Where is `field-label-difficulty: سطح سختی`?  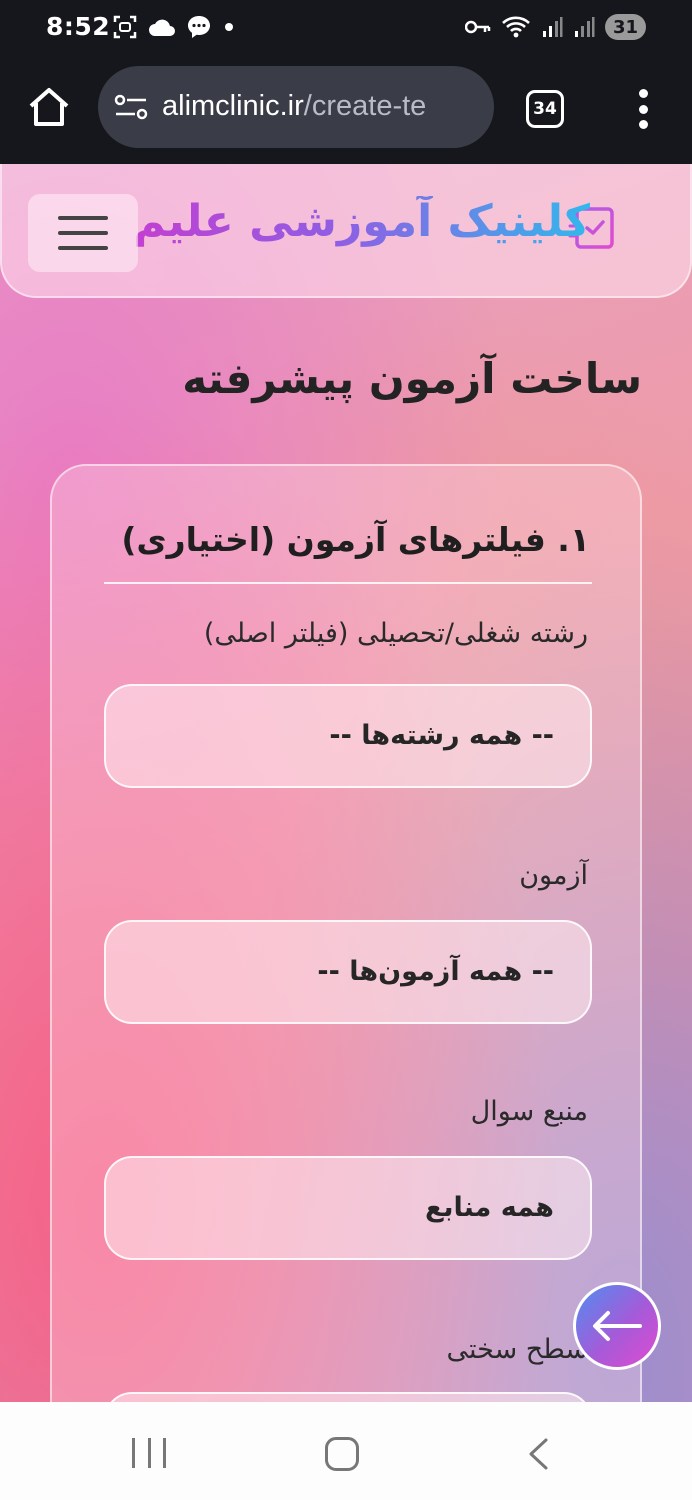
field-label-difficulty: سطح سختی is located at coordinates (517, 1349).